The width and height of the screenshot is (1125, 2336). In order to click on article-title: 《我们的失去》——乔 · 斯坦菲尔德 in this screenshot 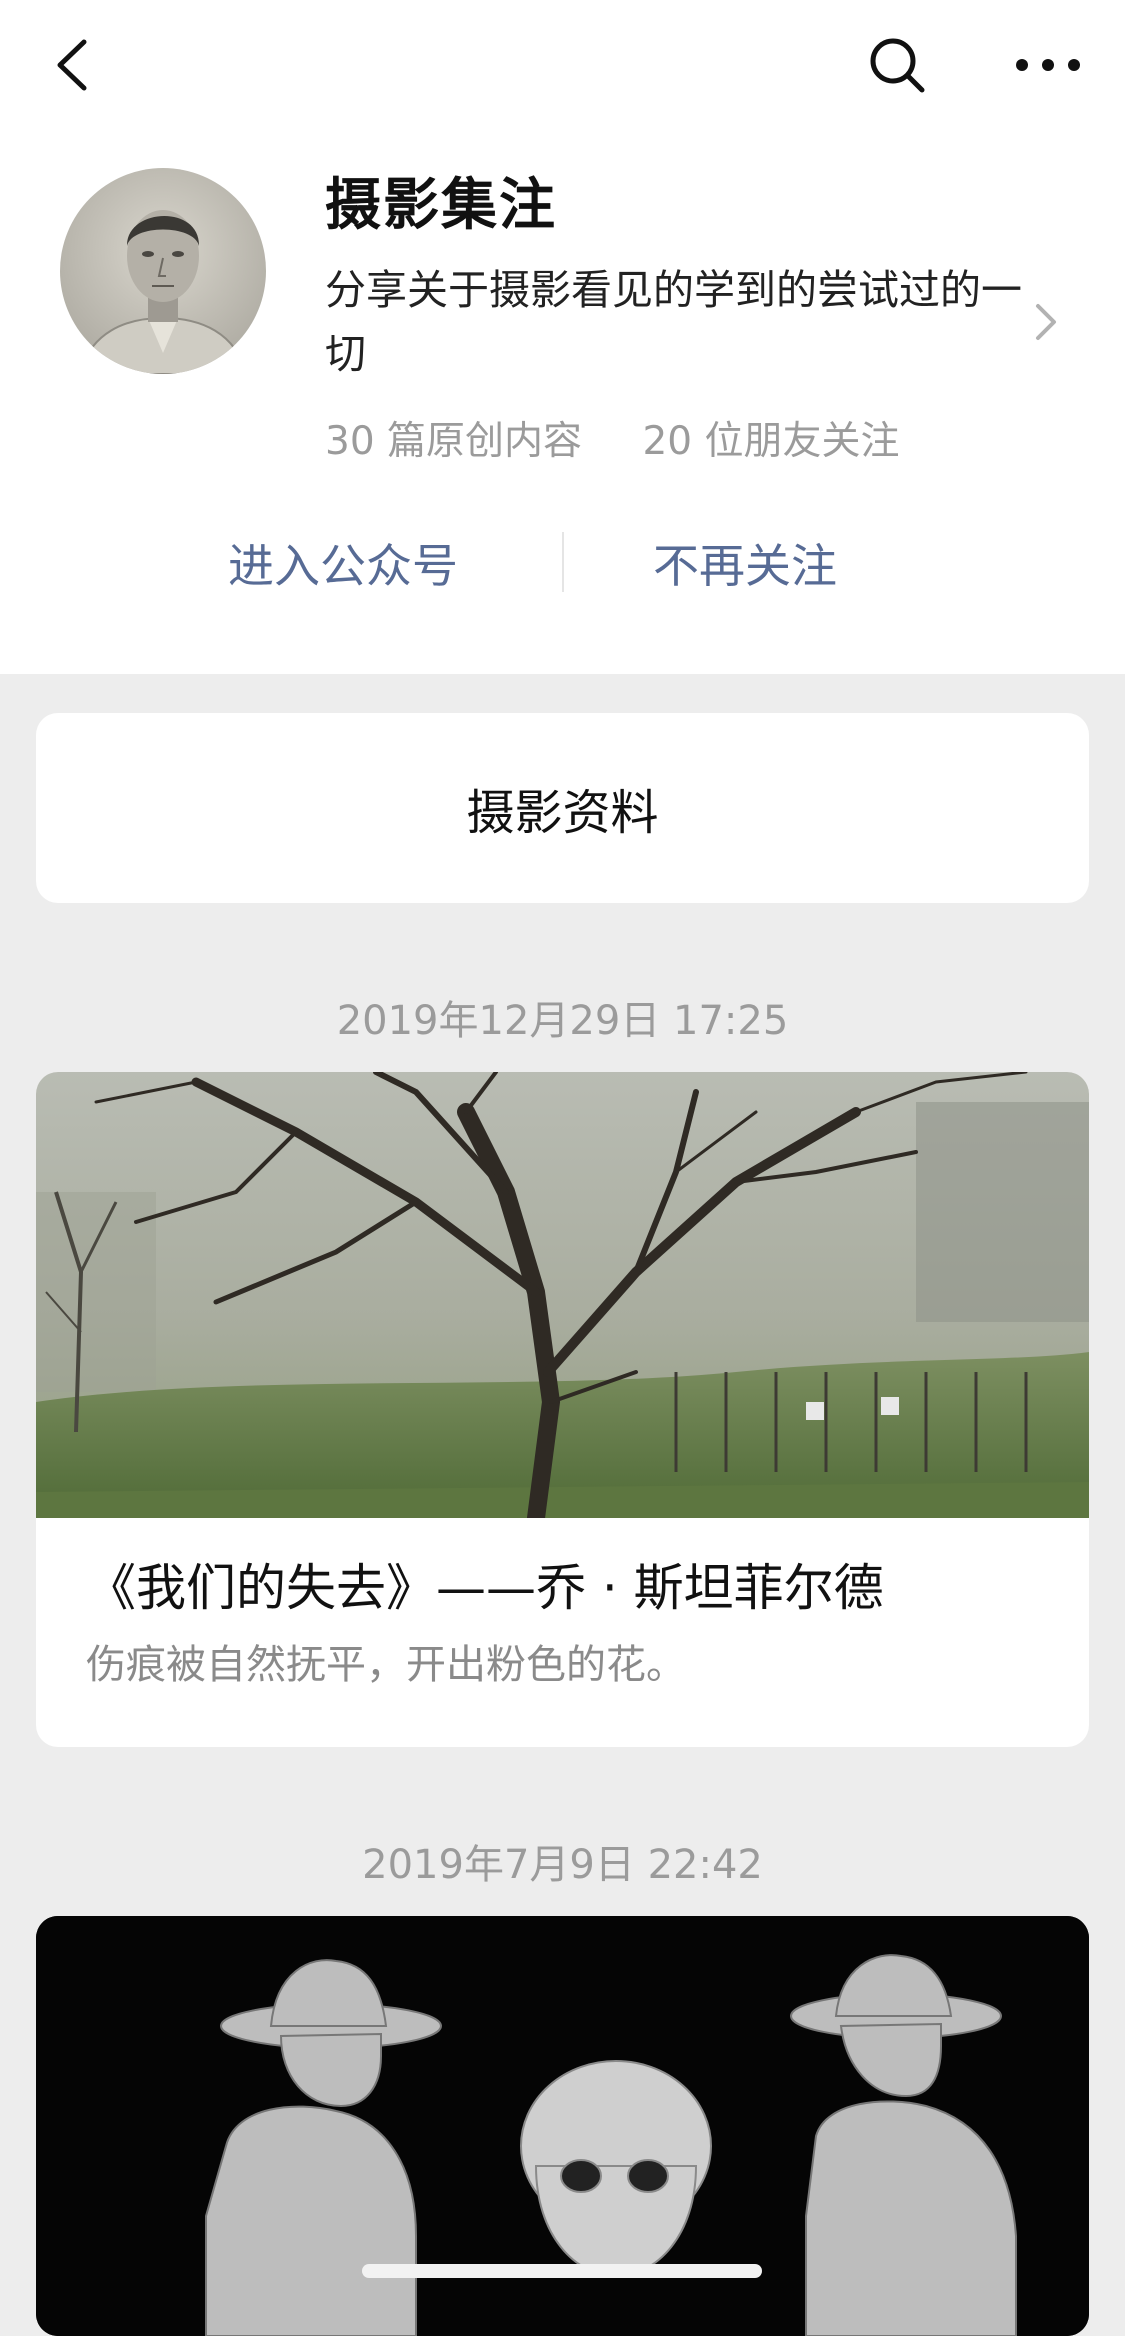, I will do `click(485, 1588)`.